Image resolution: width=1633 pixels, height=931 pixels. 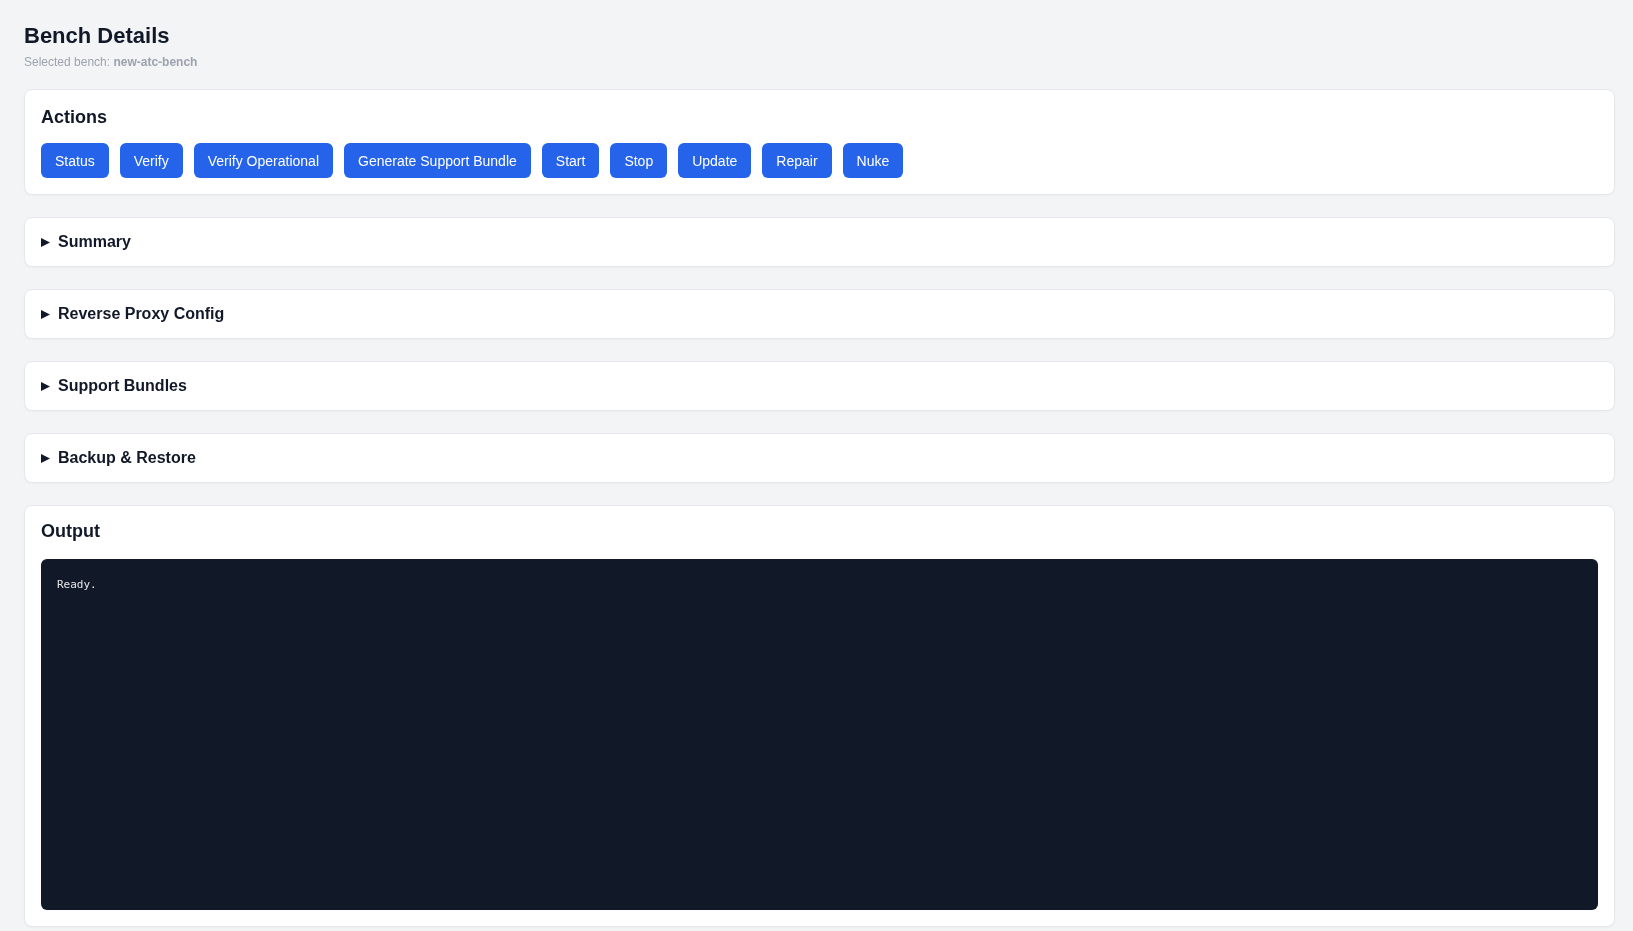 I want to click on section-header: Backup & Restore, so click(x=819, y=458).